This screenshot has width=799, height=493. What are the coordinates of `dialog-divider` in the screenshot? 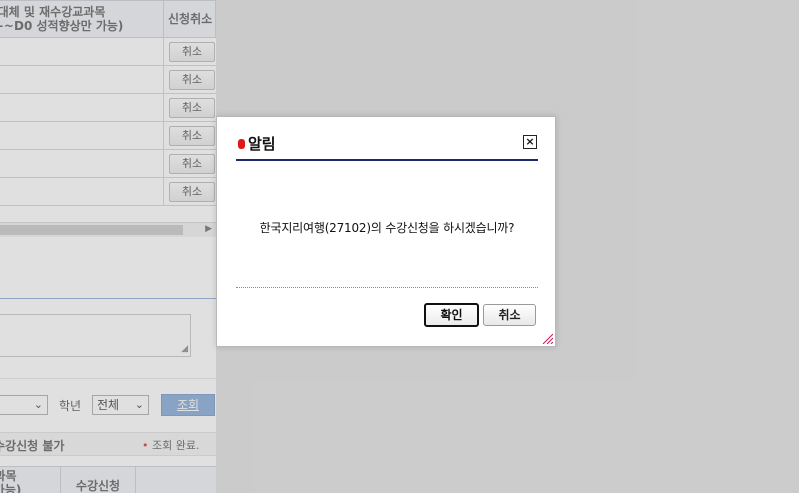 It's located at (387, 287).